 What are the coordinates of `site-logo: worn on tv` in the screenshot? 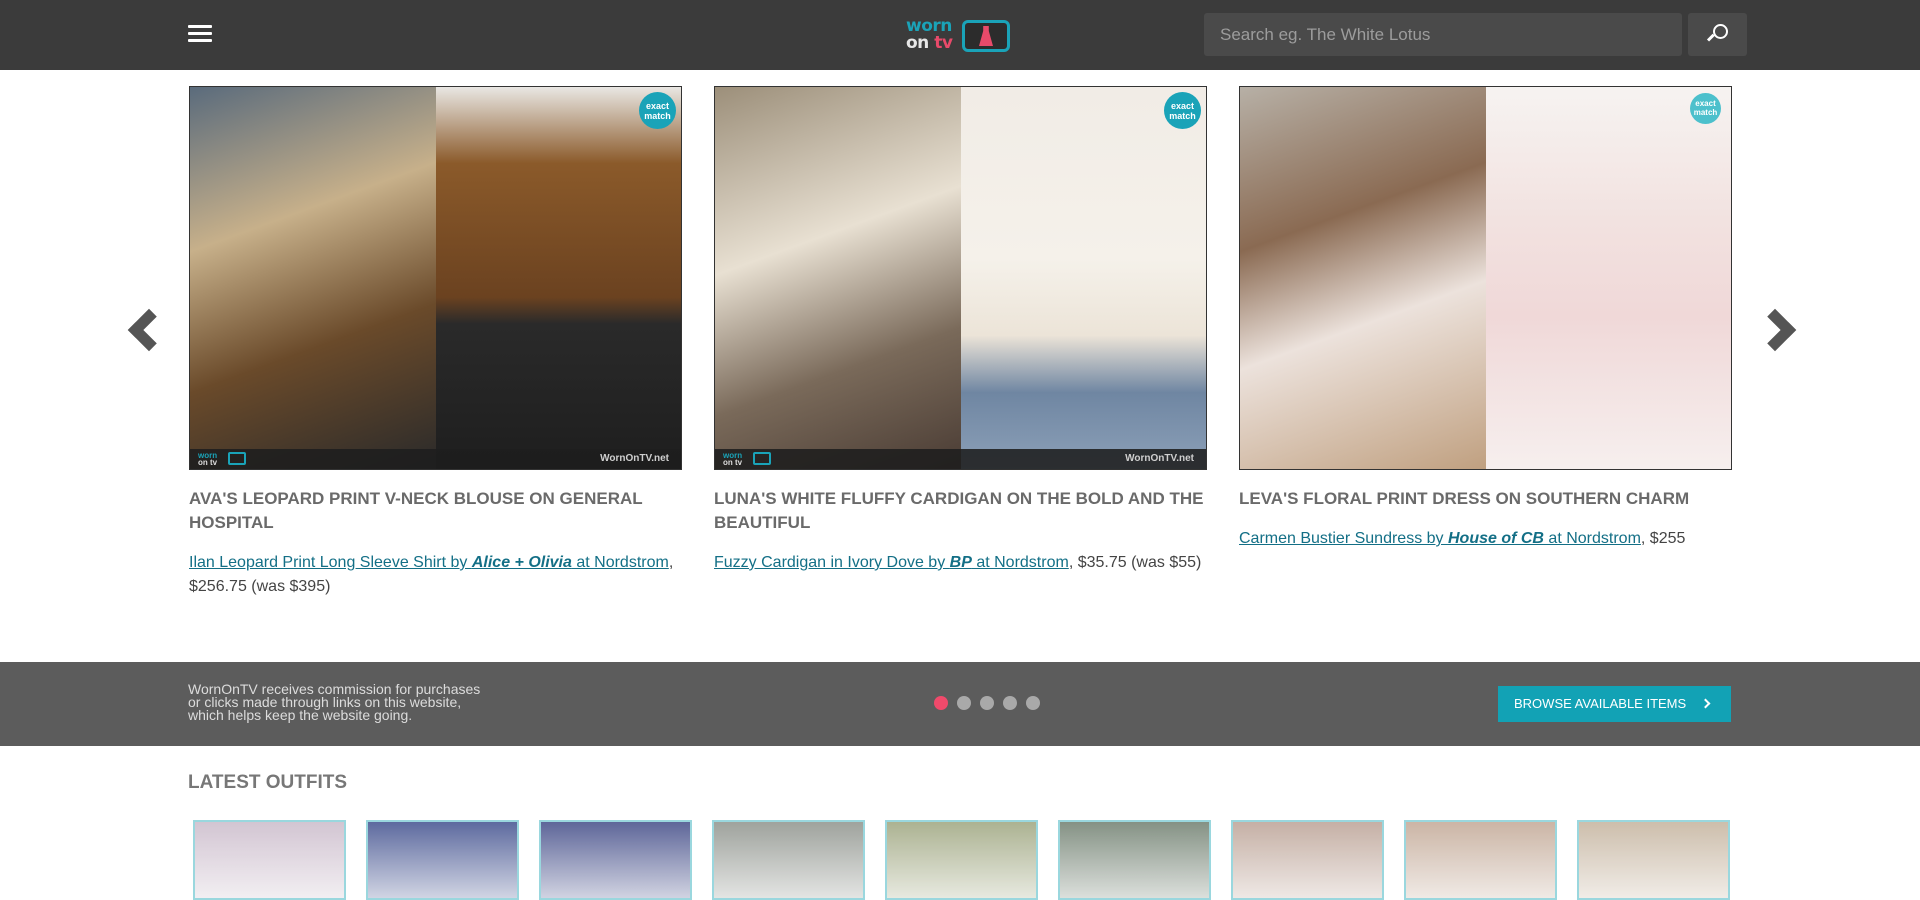 It's located at (960, 34).